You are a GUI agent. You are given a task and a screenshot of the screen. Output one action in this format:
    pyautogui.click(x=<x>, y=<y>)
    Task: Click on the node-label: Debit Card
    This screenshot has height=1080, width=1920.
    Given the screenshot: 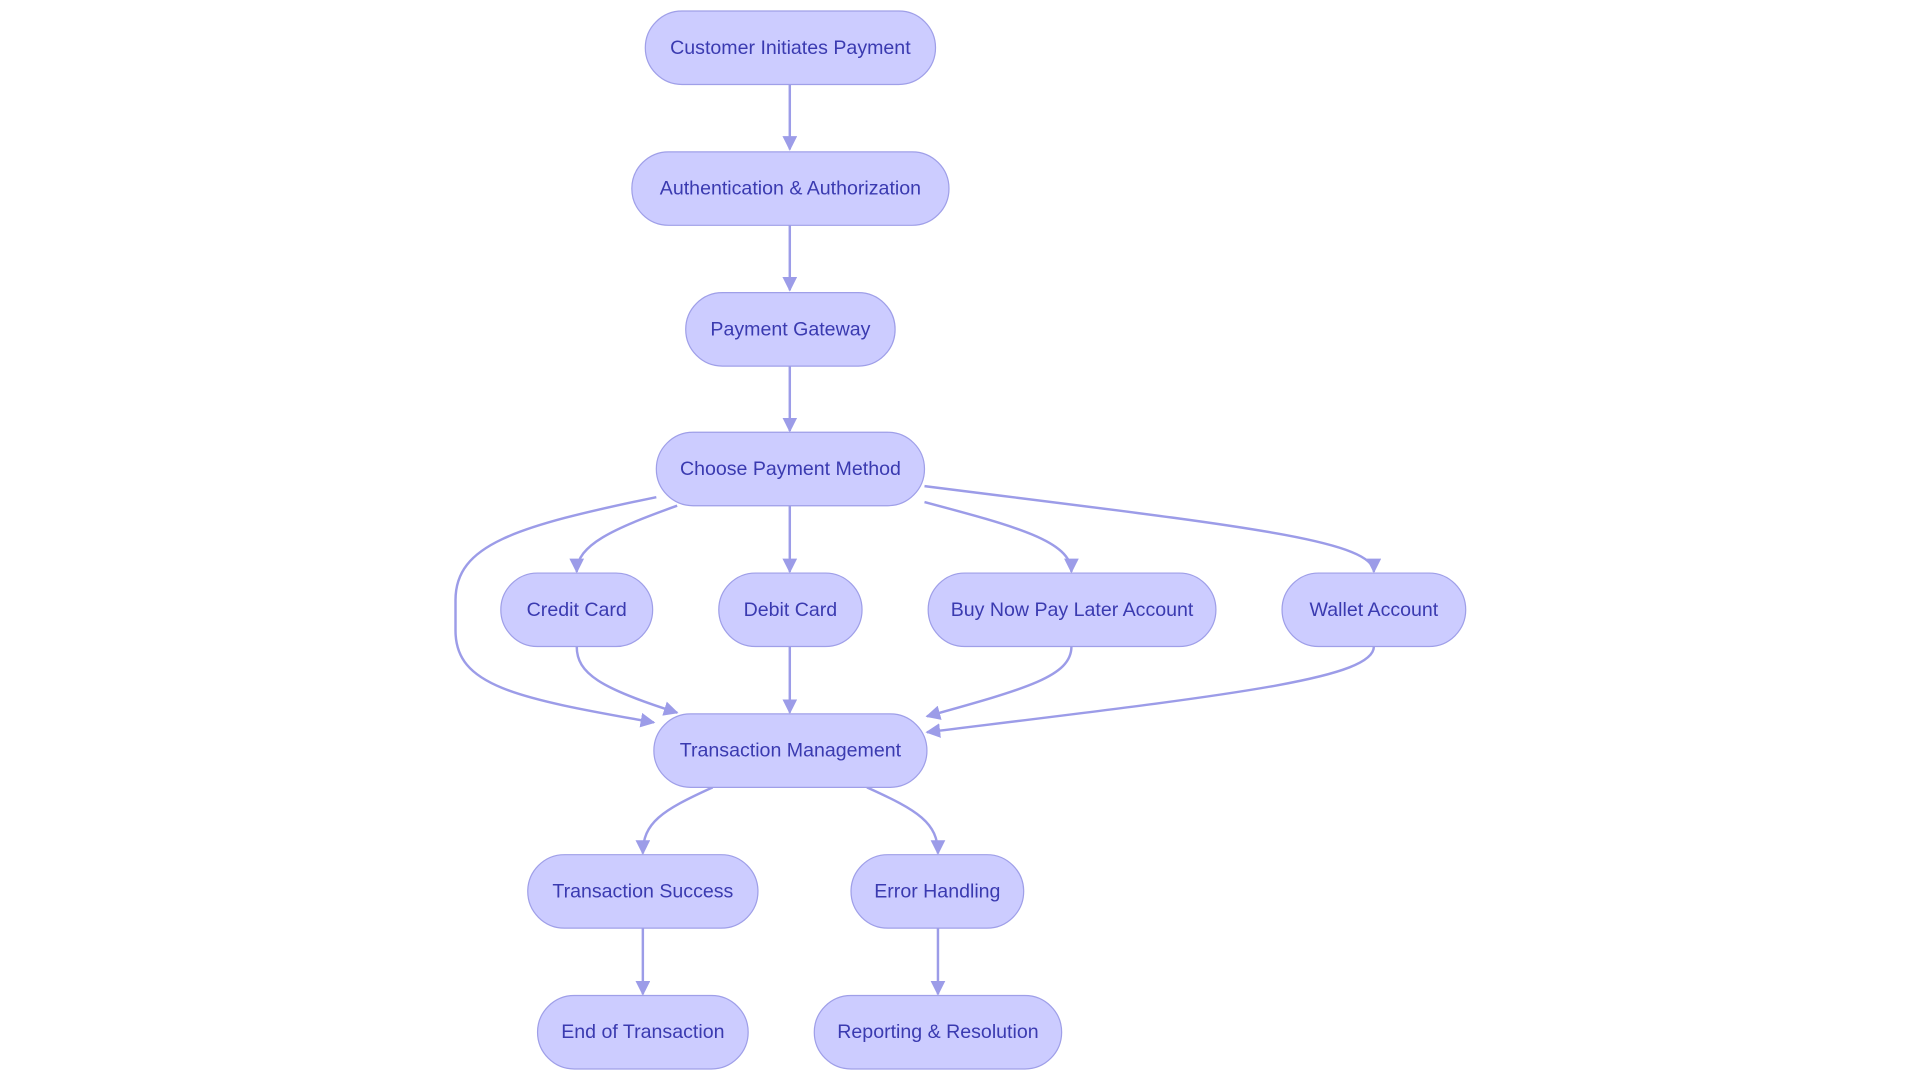 What is the action you would take?
    pyautogui.click(x=791, y=610)
    